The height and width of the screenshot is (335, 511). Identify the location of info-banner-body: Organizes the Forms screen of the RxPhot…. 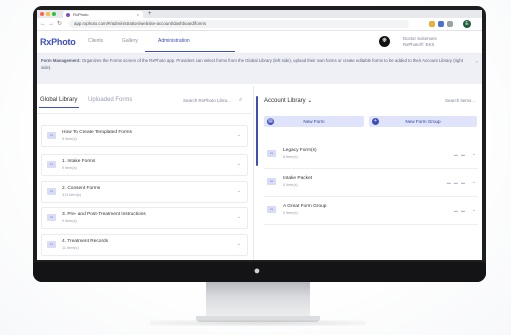
(252, 64).